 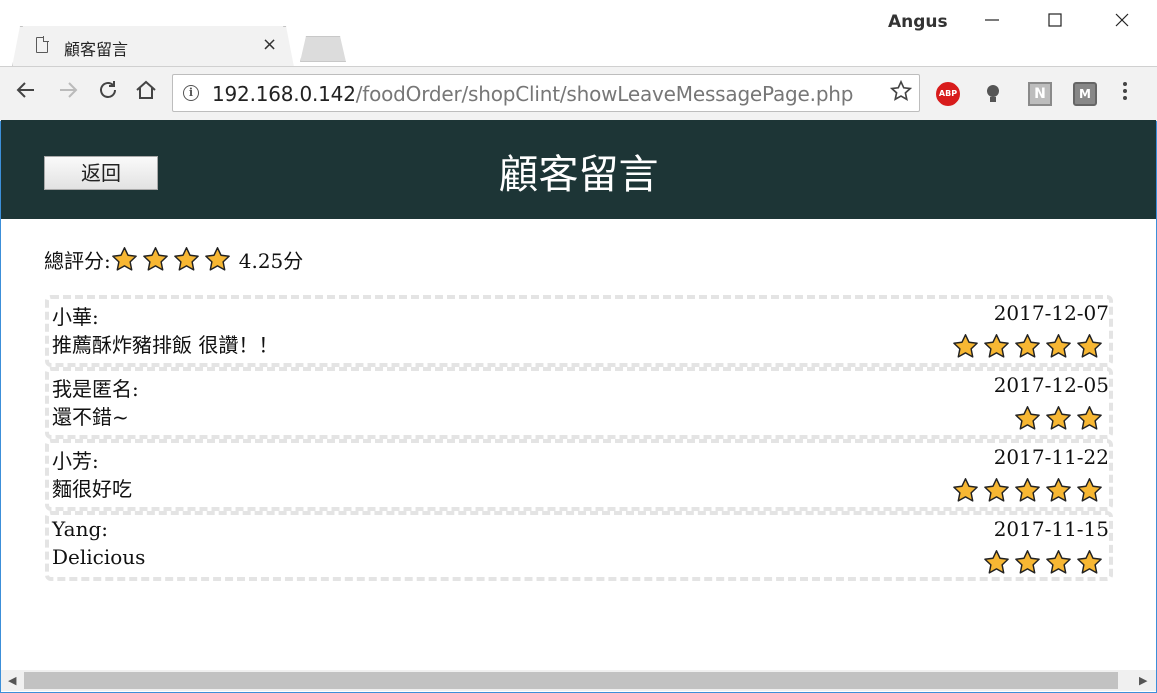 What do you see at coordinates (75, 461) in the screenshot?
I see `review-user: 小芳:` at bounding box center [75, 461].